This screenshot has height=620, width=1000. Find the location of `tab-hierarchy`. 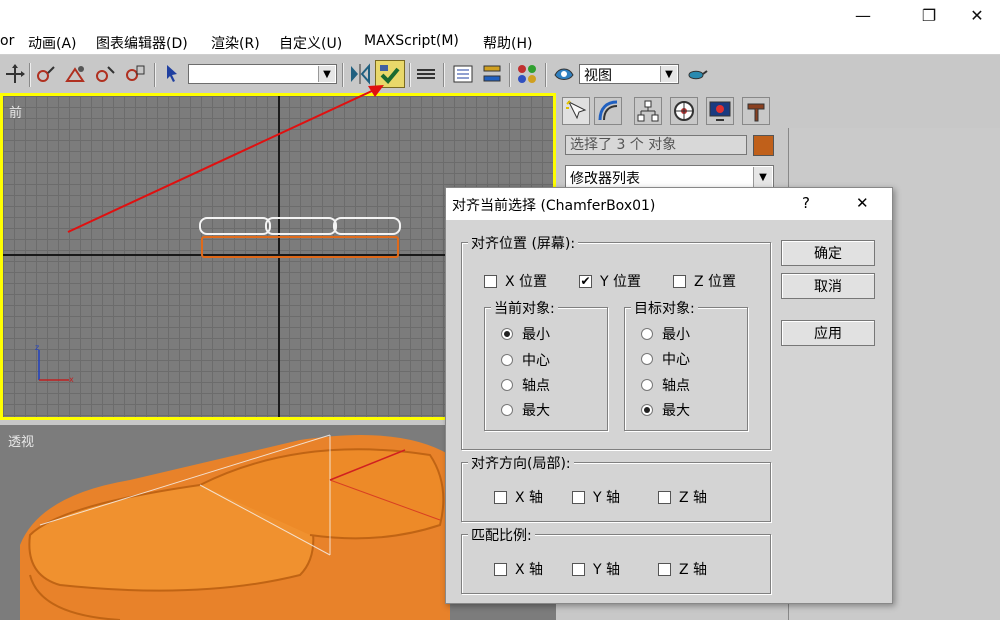

tab-hierarchy is located at coordinates (648, 111).